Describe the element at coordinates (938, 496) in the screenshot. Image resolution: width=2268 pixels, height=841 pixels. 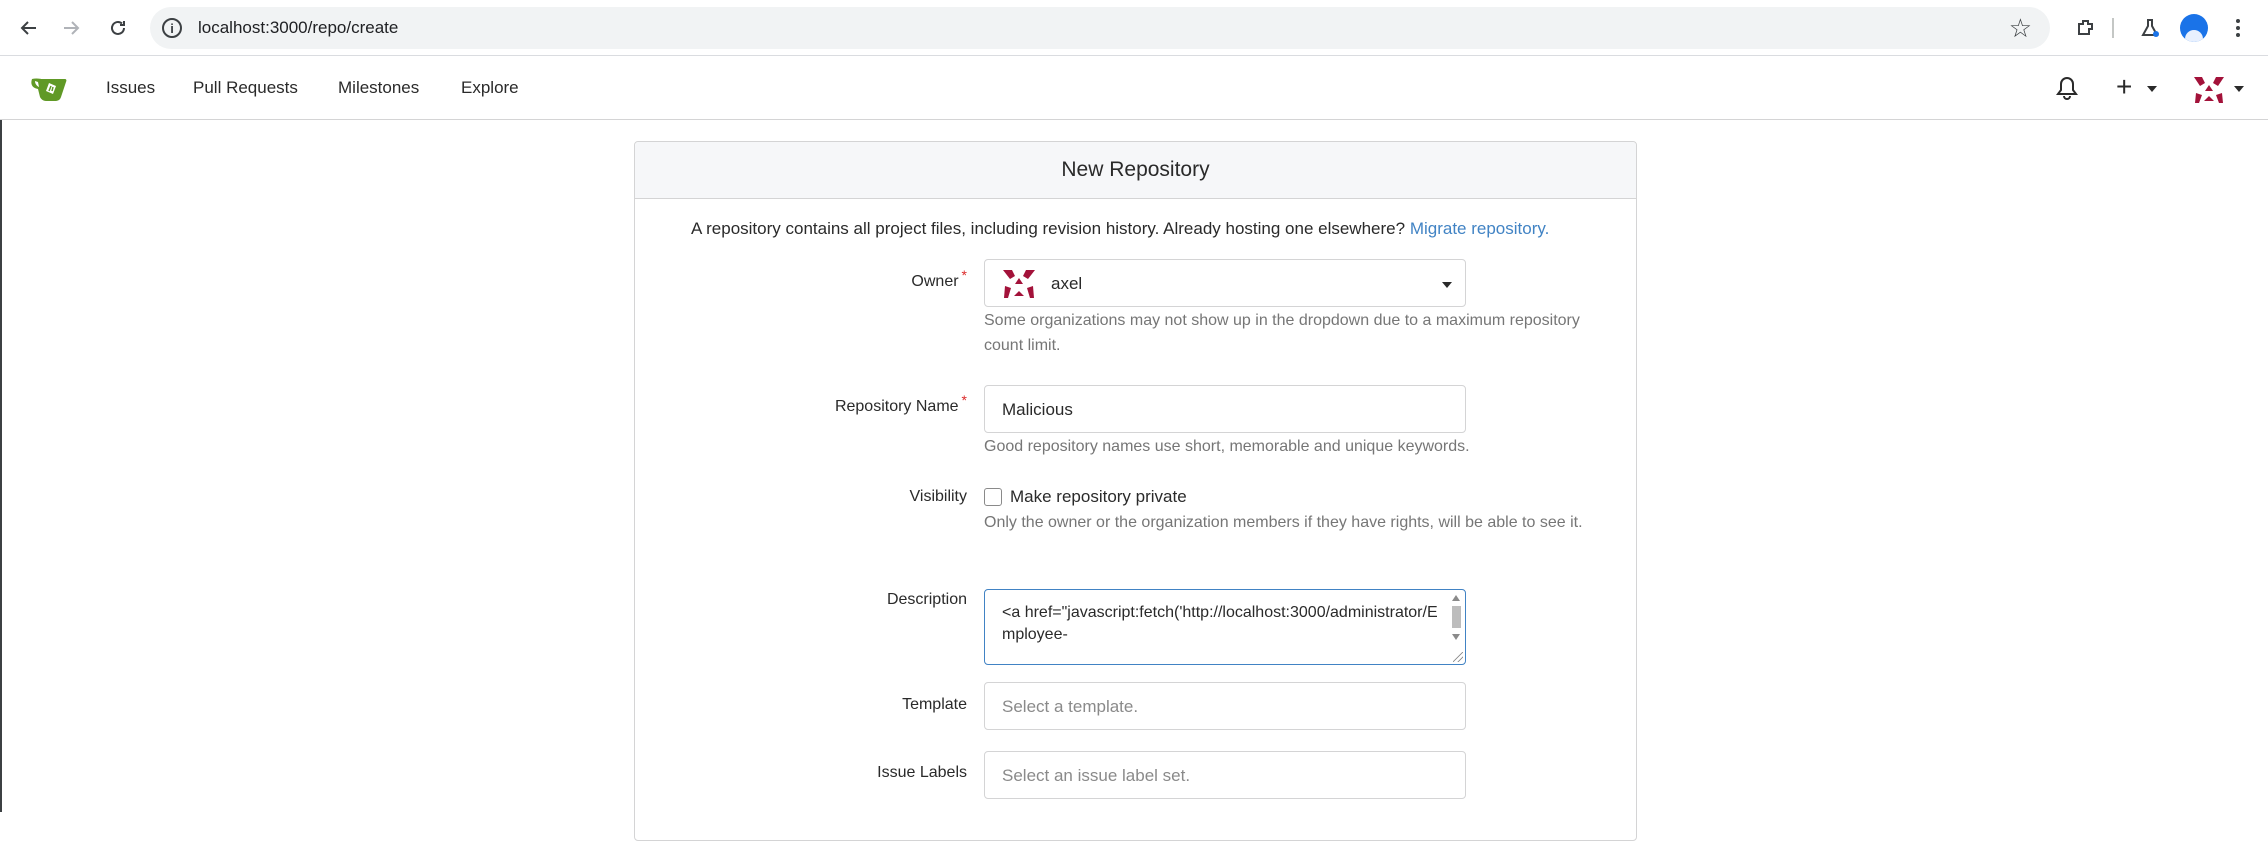
I see `visibility-label: Visibility` at that location.